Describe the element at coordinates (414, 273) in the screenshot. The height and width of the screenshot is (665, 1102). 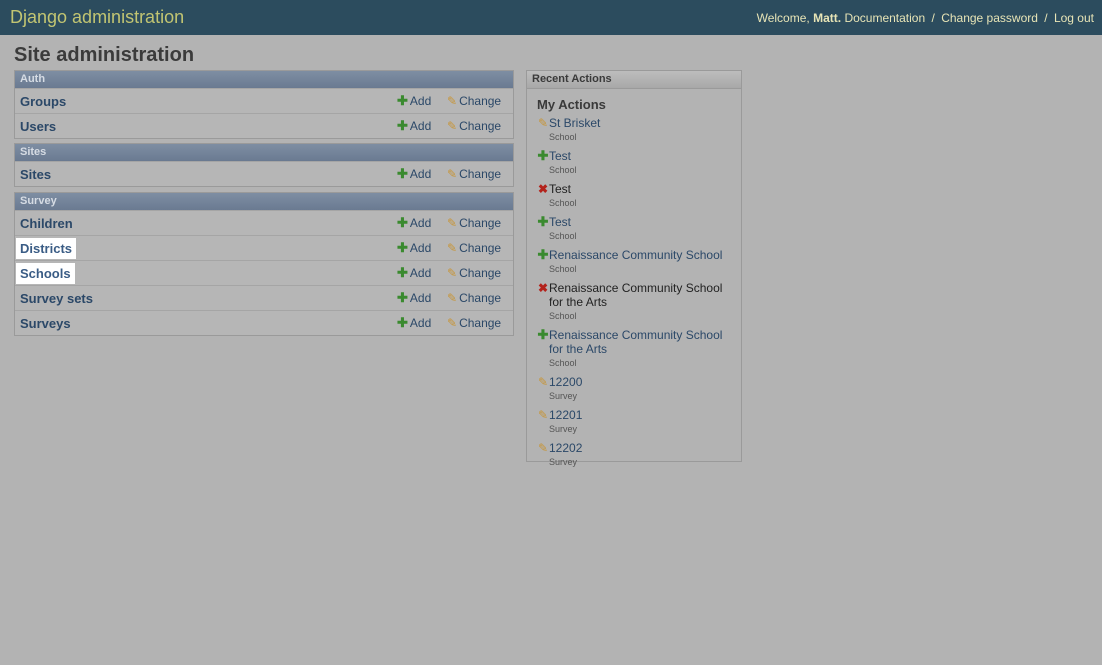
I see `add-schools-link: ✚ Add` at that location.